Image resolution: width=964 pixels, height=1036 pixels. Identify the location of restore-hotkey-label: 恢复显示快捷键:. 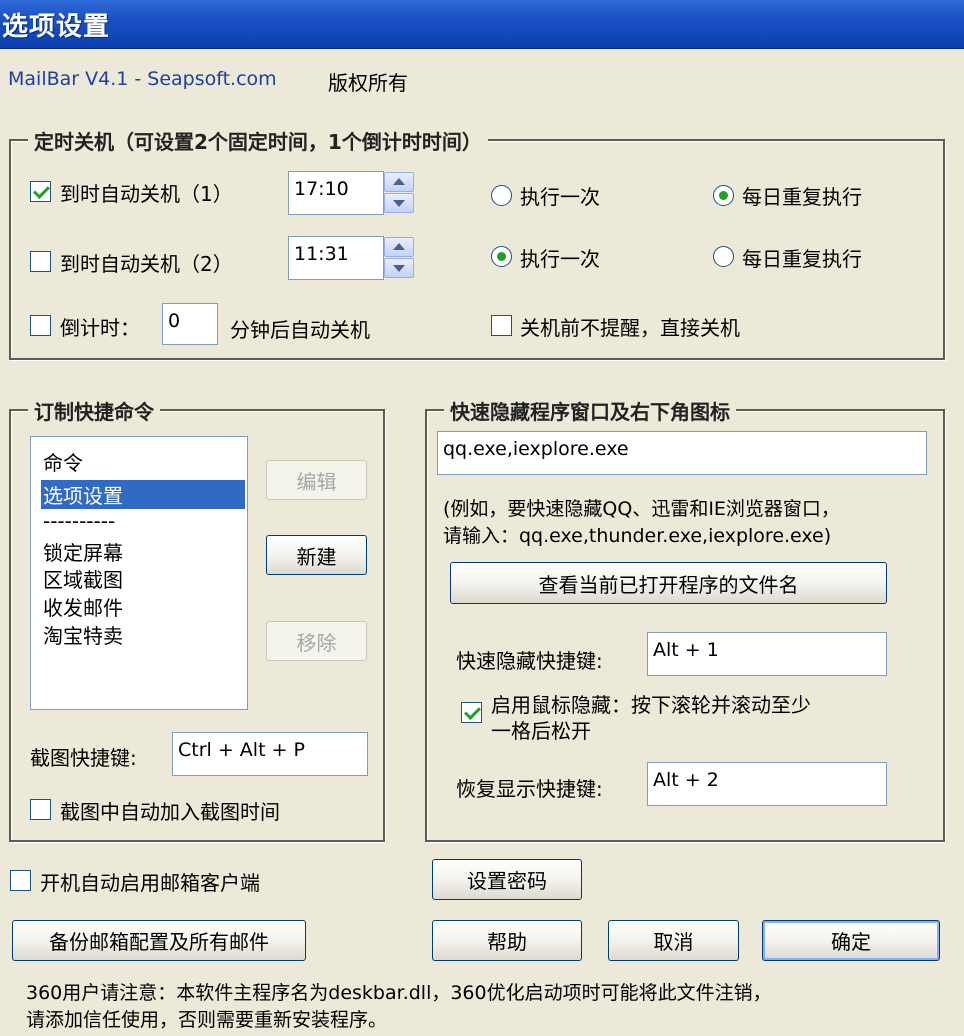
(529, 789).